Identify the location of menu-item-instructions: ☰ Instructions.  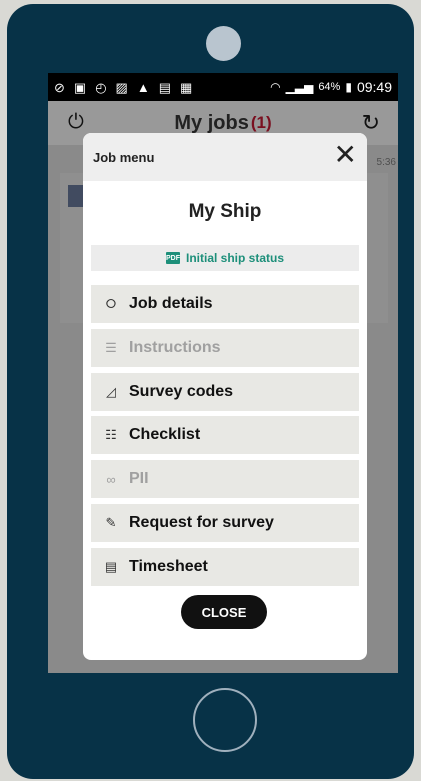
(225, 347).